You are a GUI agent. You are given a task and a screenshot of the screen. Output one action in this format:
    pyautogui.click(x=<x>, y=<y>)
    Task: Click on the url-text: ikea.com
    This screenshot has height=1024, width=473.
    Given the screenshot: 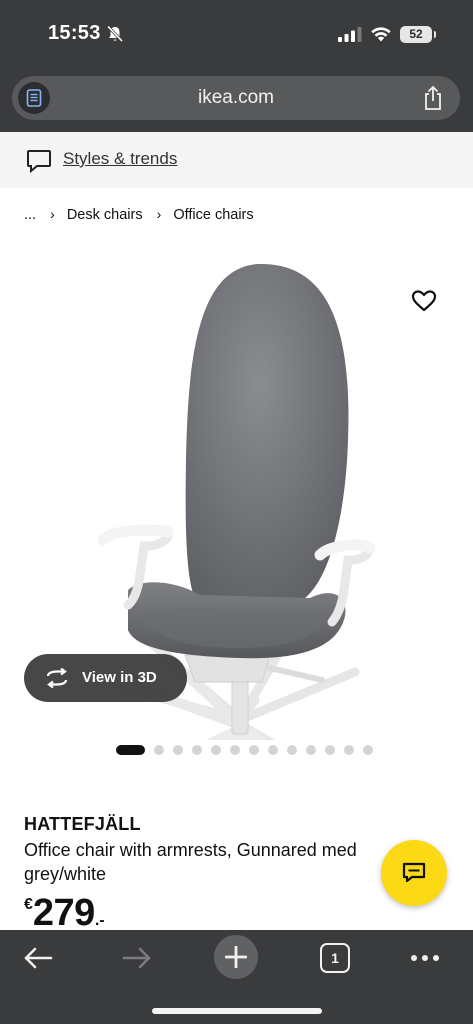 What is the action you would take?
    pyautogui.click(x=236, y=97)
    